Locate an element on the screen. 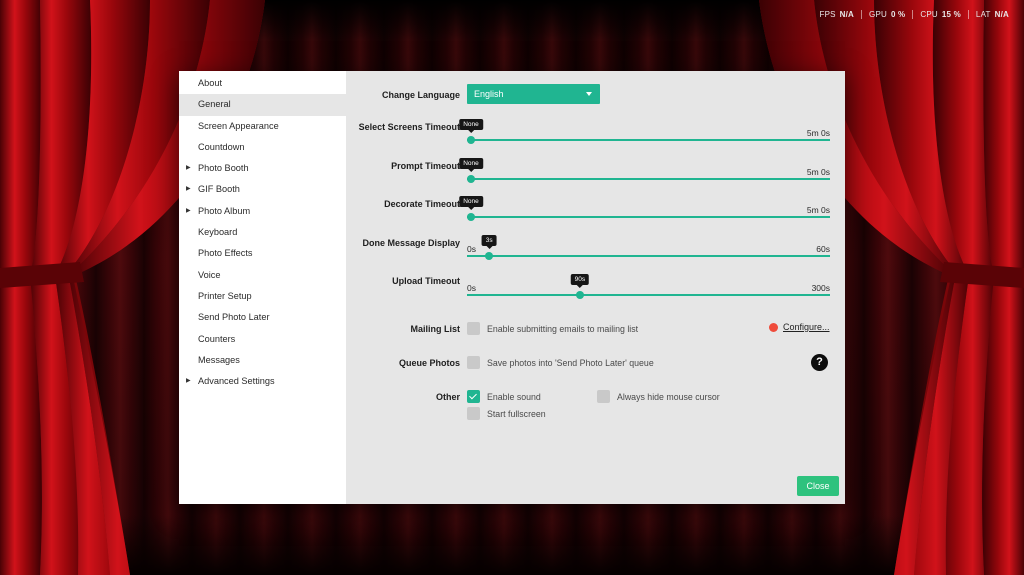 Image resolution: width=1024 pixels, height=575 pixels. always-hide-cursor-option: Always hide mouse cursor is located at coordinates (658, 396).